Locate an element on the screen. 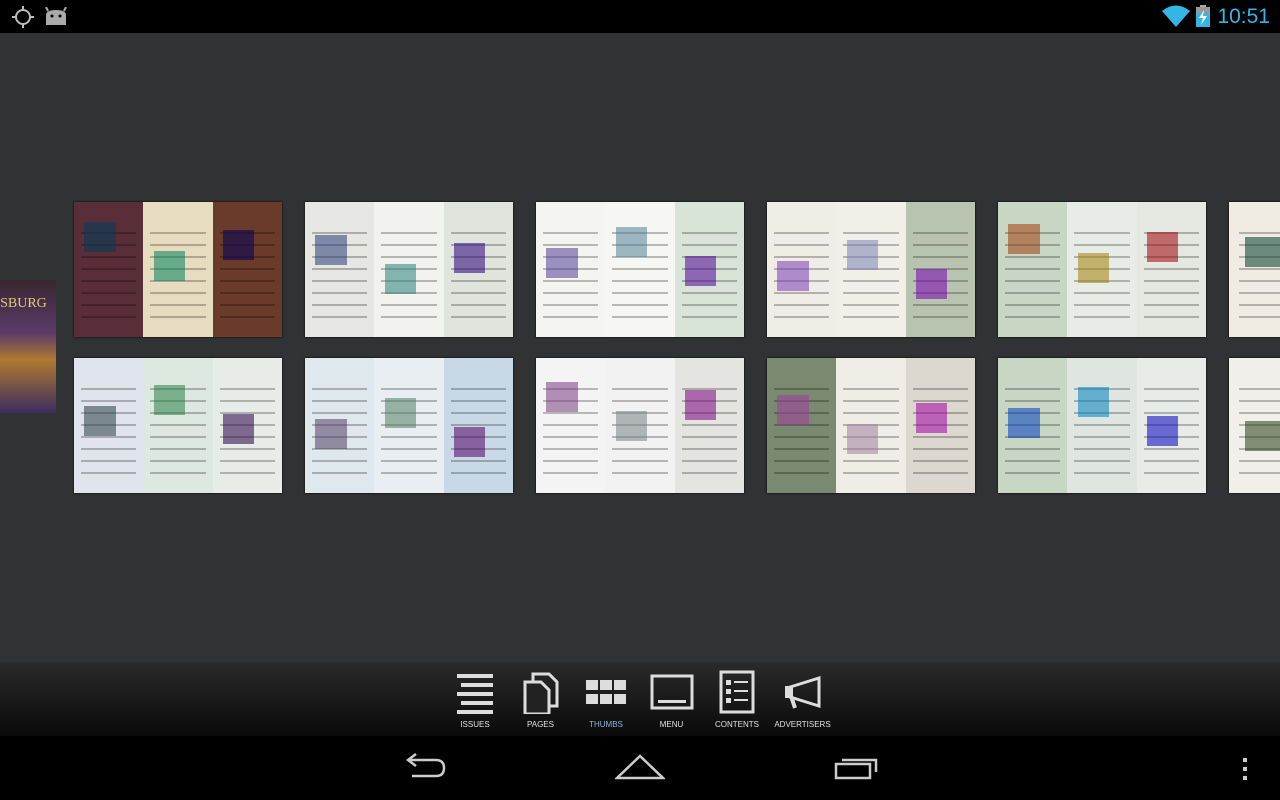  toolbar-advertisers-button: ADVERTISERS is located at coordinates (803, 699).